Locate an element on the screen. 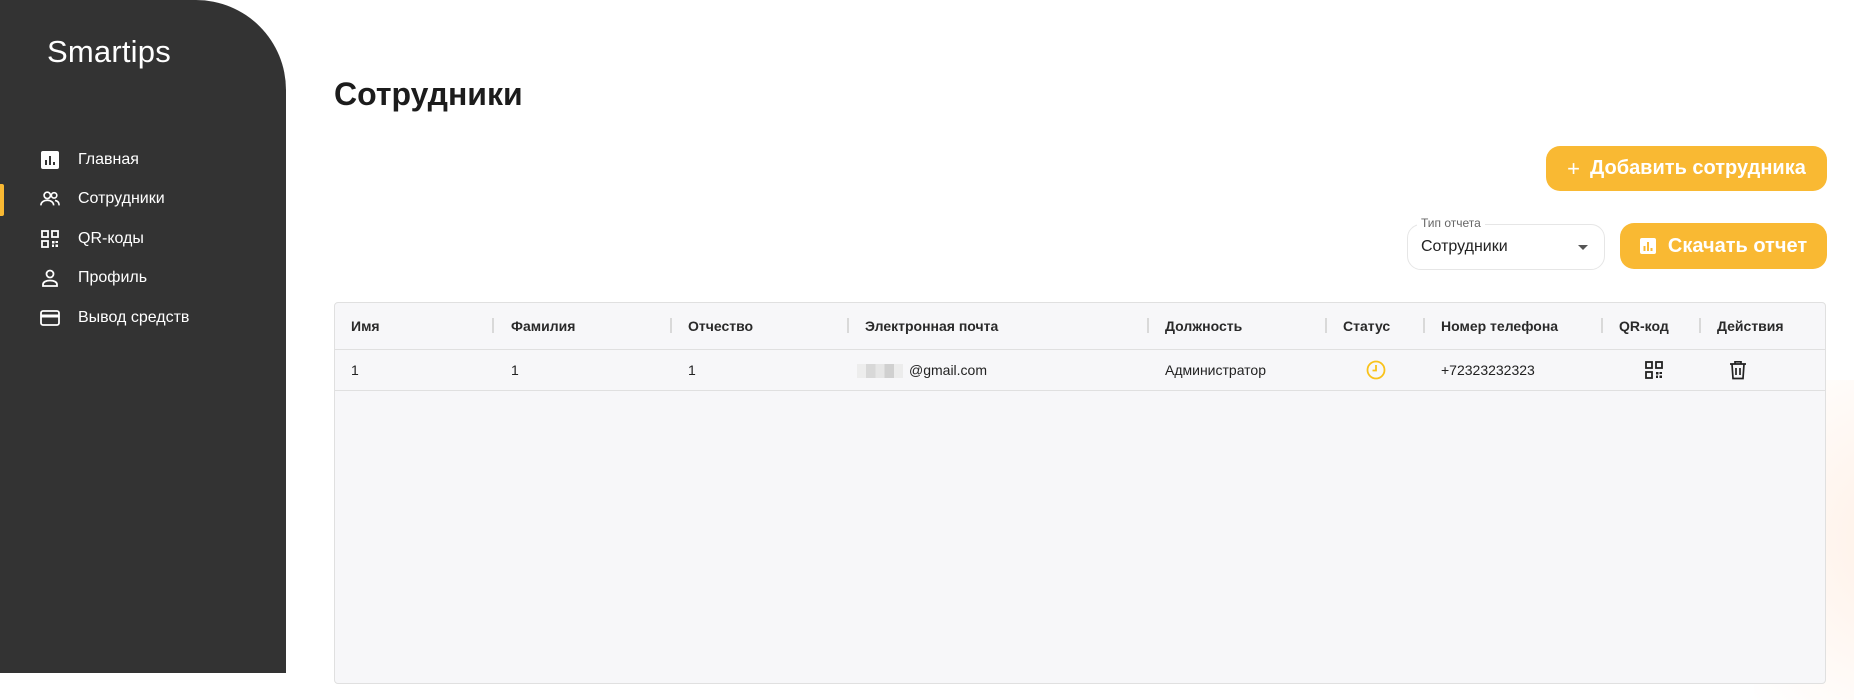 This screenshot has width=1854, height=700. download-report-button: Скачать отчет is located at coordinates (1723, 246).